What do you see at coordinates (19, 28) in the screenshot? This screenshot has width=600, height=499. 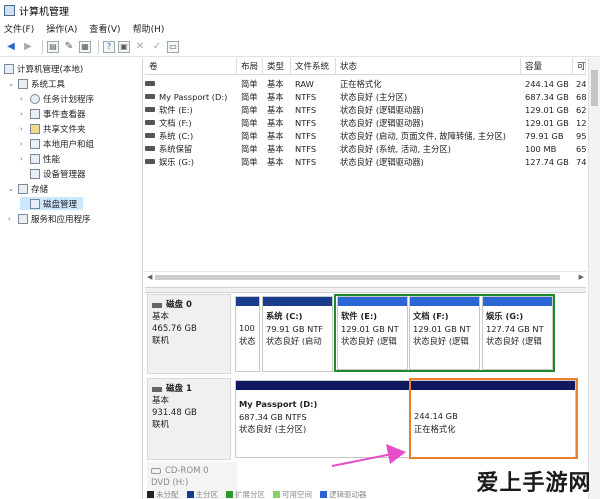 I see `menu-file: 文件(F)` at bounding box center [19, 28].